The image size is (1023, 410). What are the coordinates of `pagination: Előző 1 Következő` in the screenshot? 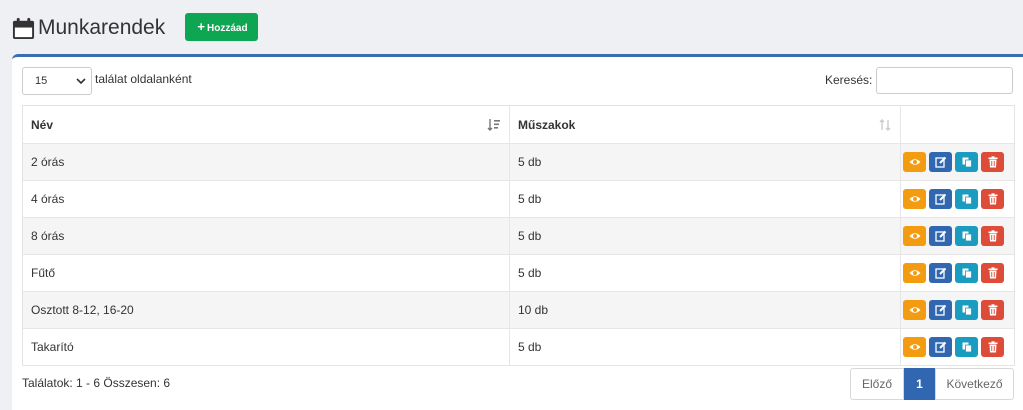 It's located at (932, 384).